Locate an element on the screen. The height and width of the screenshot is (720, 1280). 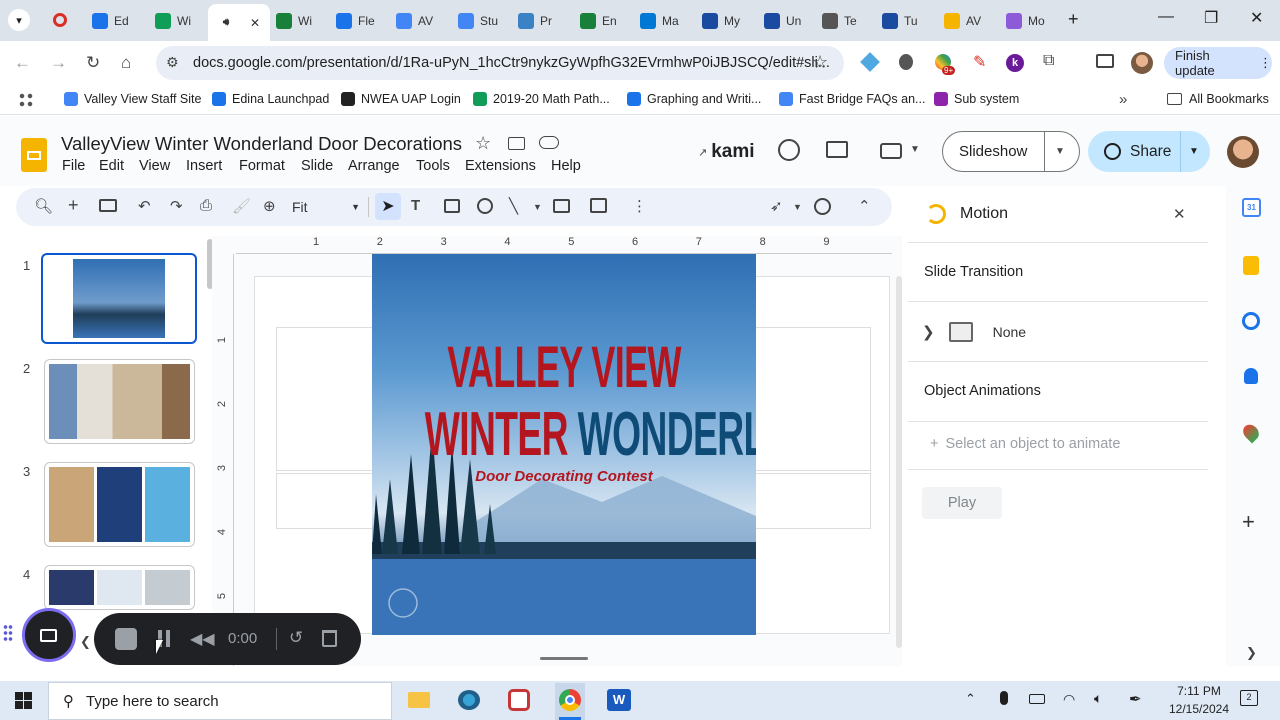
file-explorer-icon is located at coordinates (419, 700).